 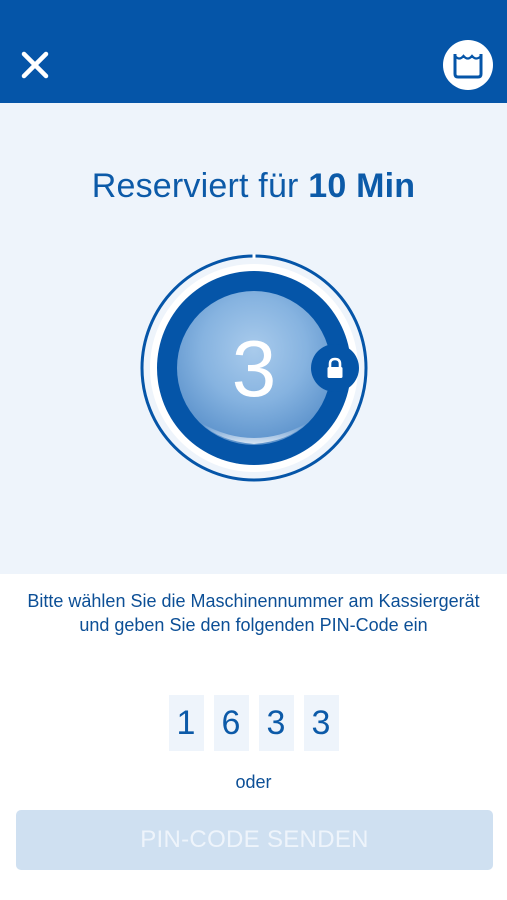 What do you see at coordinates (362, 186) in the screenshot?
I see `title-time: 10 Min` at bounding box center [362, 186].